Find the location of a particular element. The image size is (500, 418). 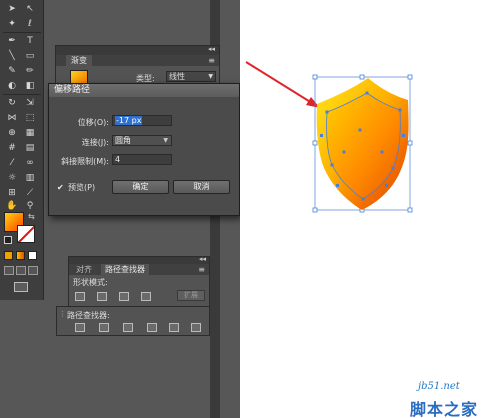

preview-checkbox-row: ✔ 预览(P) is located at coordinates (76, 187).